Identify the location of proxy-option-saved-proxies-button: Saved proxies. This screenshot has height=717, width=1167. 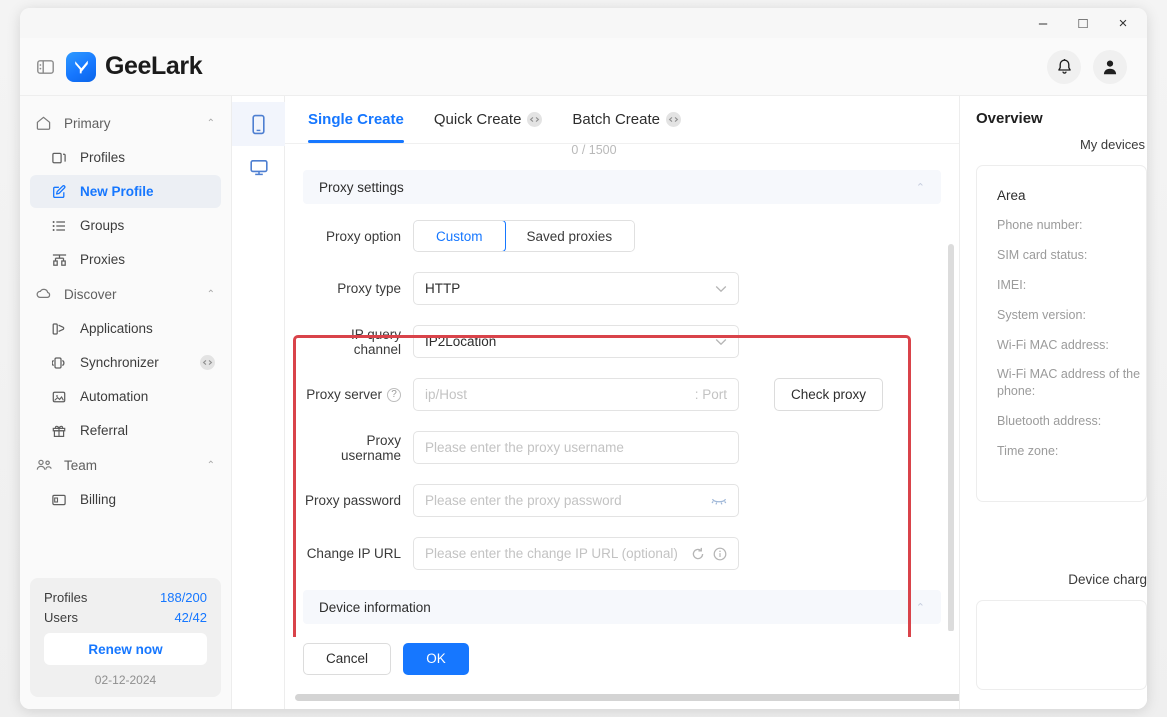
(569, 236).